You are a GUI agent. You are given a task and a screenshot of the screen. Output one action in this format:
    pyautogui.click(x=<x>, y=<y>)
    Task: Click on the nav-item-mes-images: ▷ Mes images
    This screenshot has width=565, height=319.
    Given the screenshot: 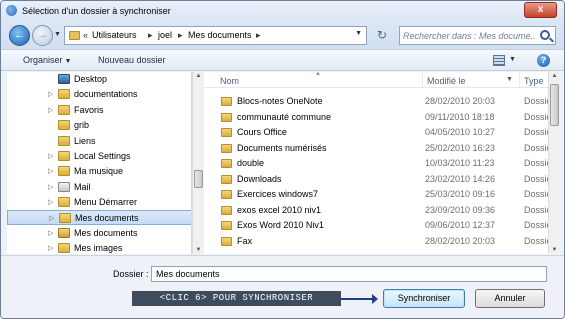 What is the action you would take?
    pyautogui.click(x=99, y=247)
    